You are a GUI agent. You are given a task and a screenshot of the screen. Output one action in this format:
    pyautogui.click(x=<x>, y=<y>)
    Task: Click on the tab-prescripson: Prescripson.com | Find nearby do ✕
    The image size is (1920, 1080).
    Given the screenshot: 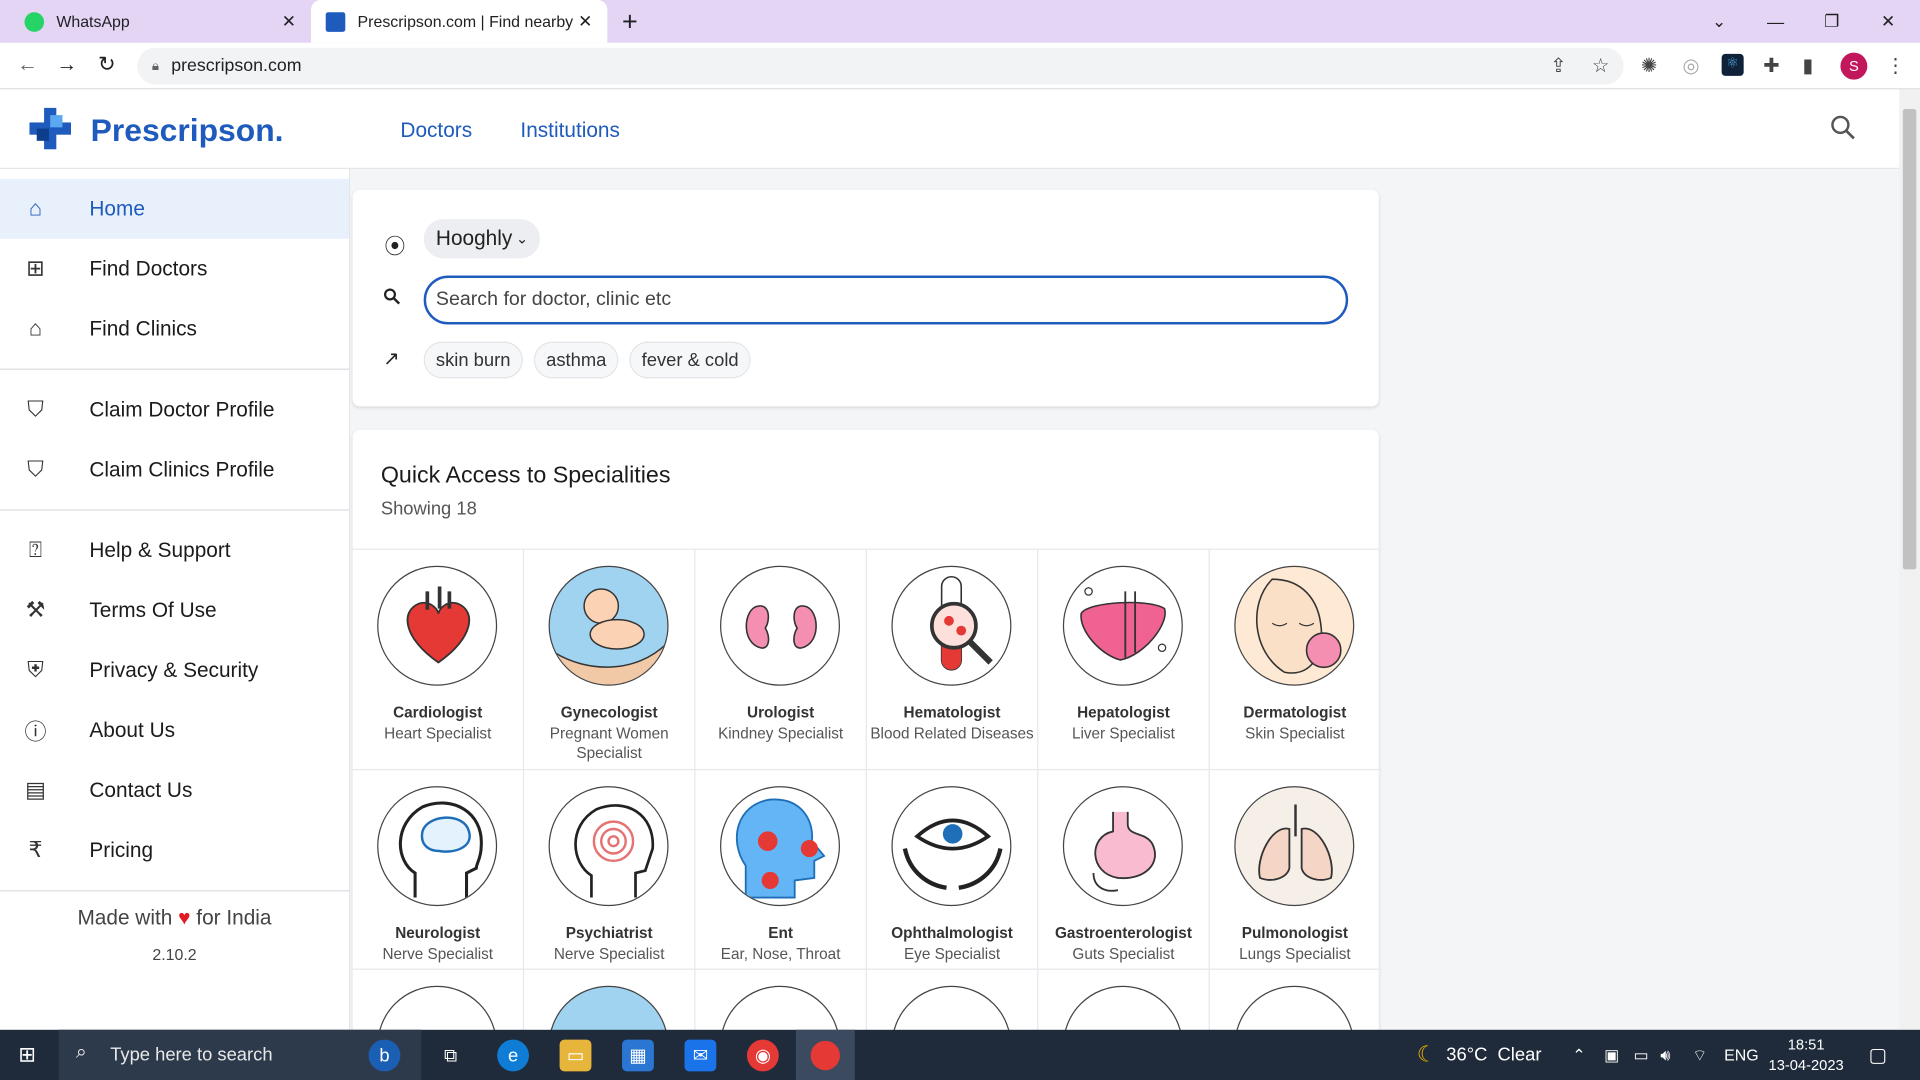 What is the action you would take?
    pyautogui.click(x=459, y=21)
    